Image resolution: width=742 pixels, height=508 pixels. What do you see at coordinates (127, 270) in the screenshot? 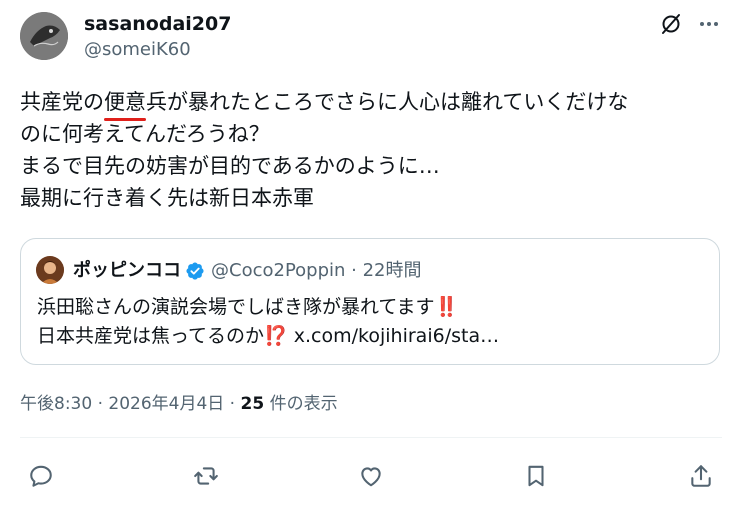
I see `quote-author-name: ポッピンココ` at bounding box center [127, 270].